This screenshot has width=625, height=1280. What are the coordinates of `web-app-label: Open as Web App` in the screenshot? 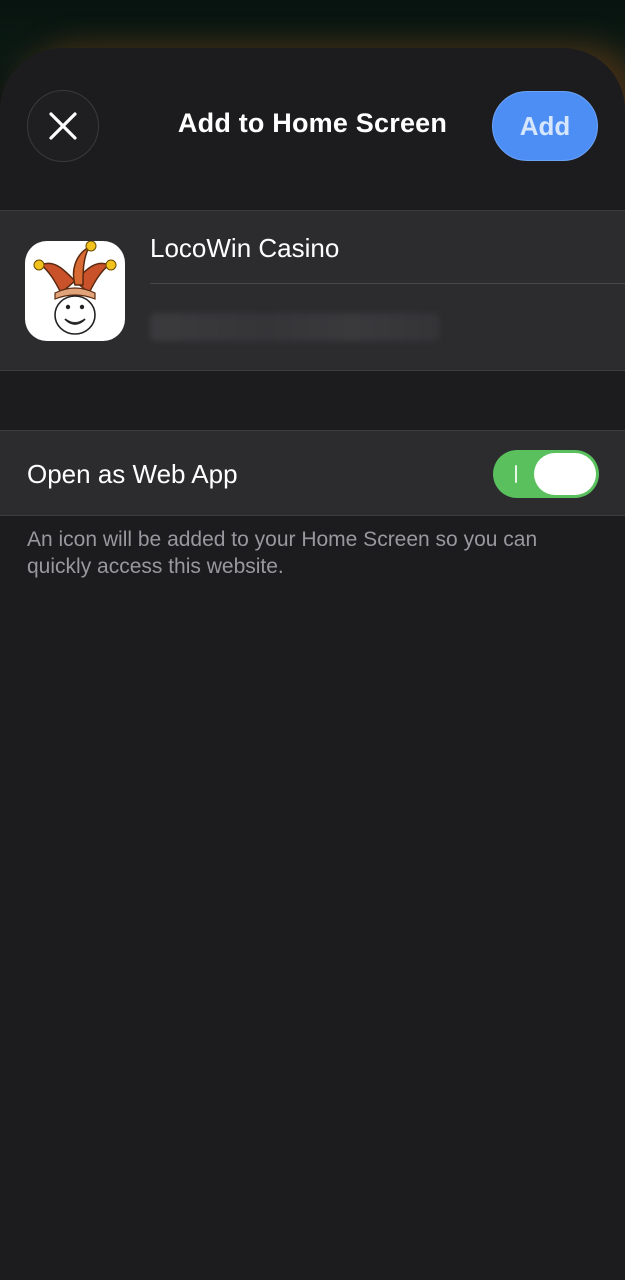 It's located at (132, 474).